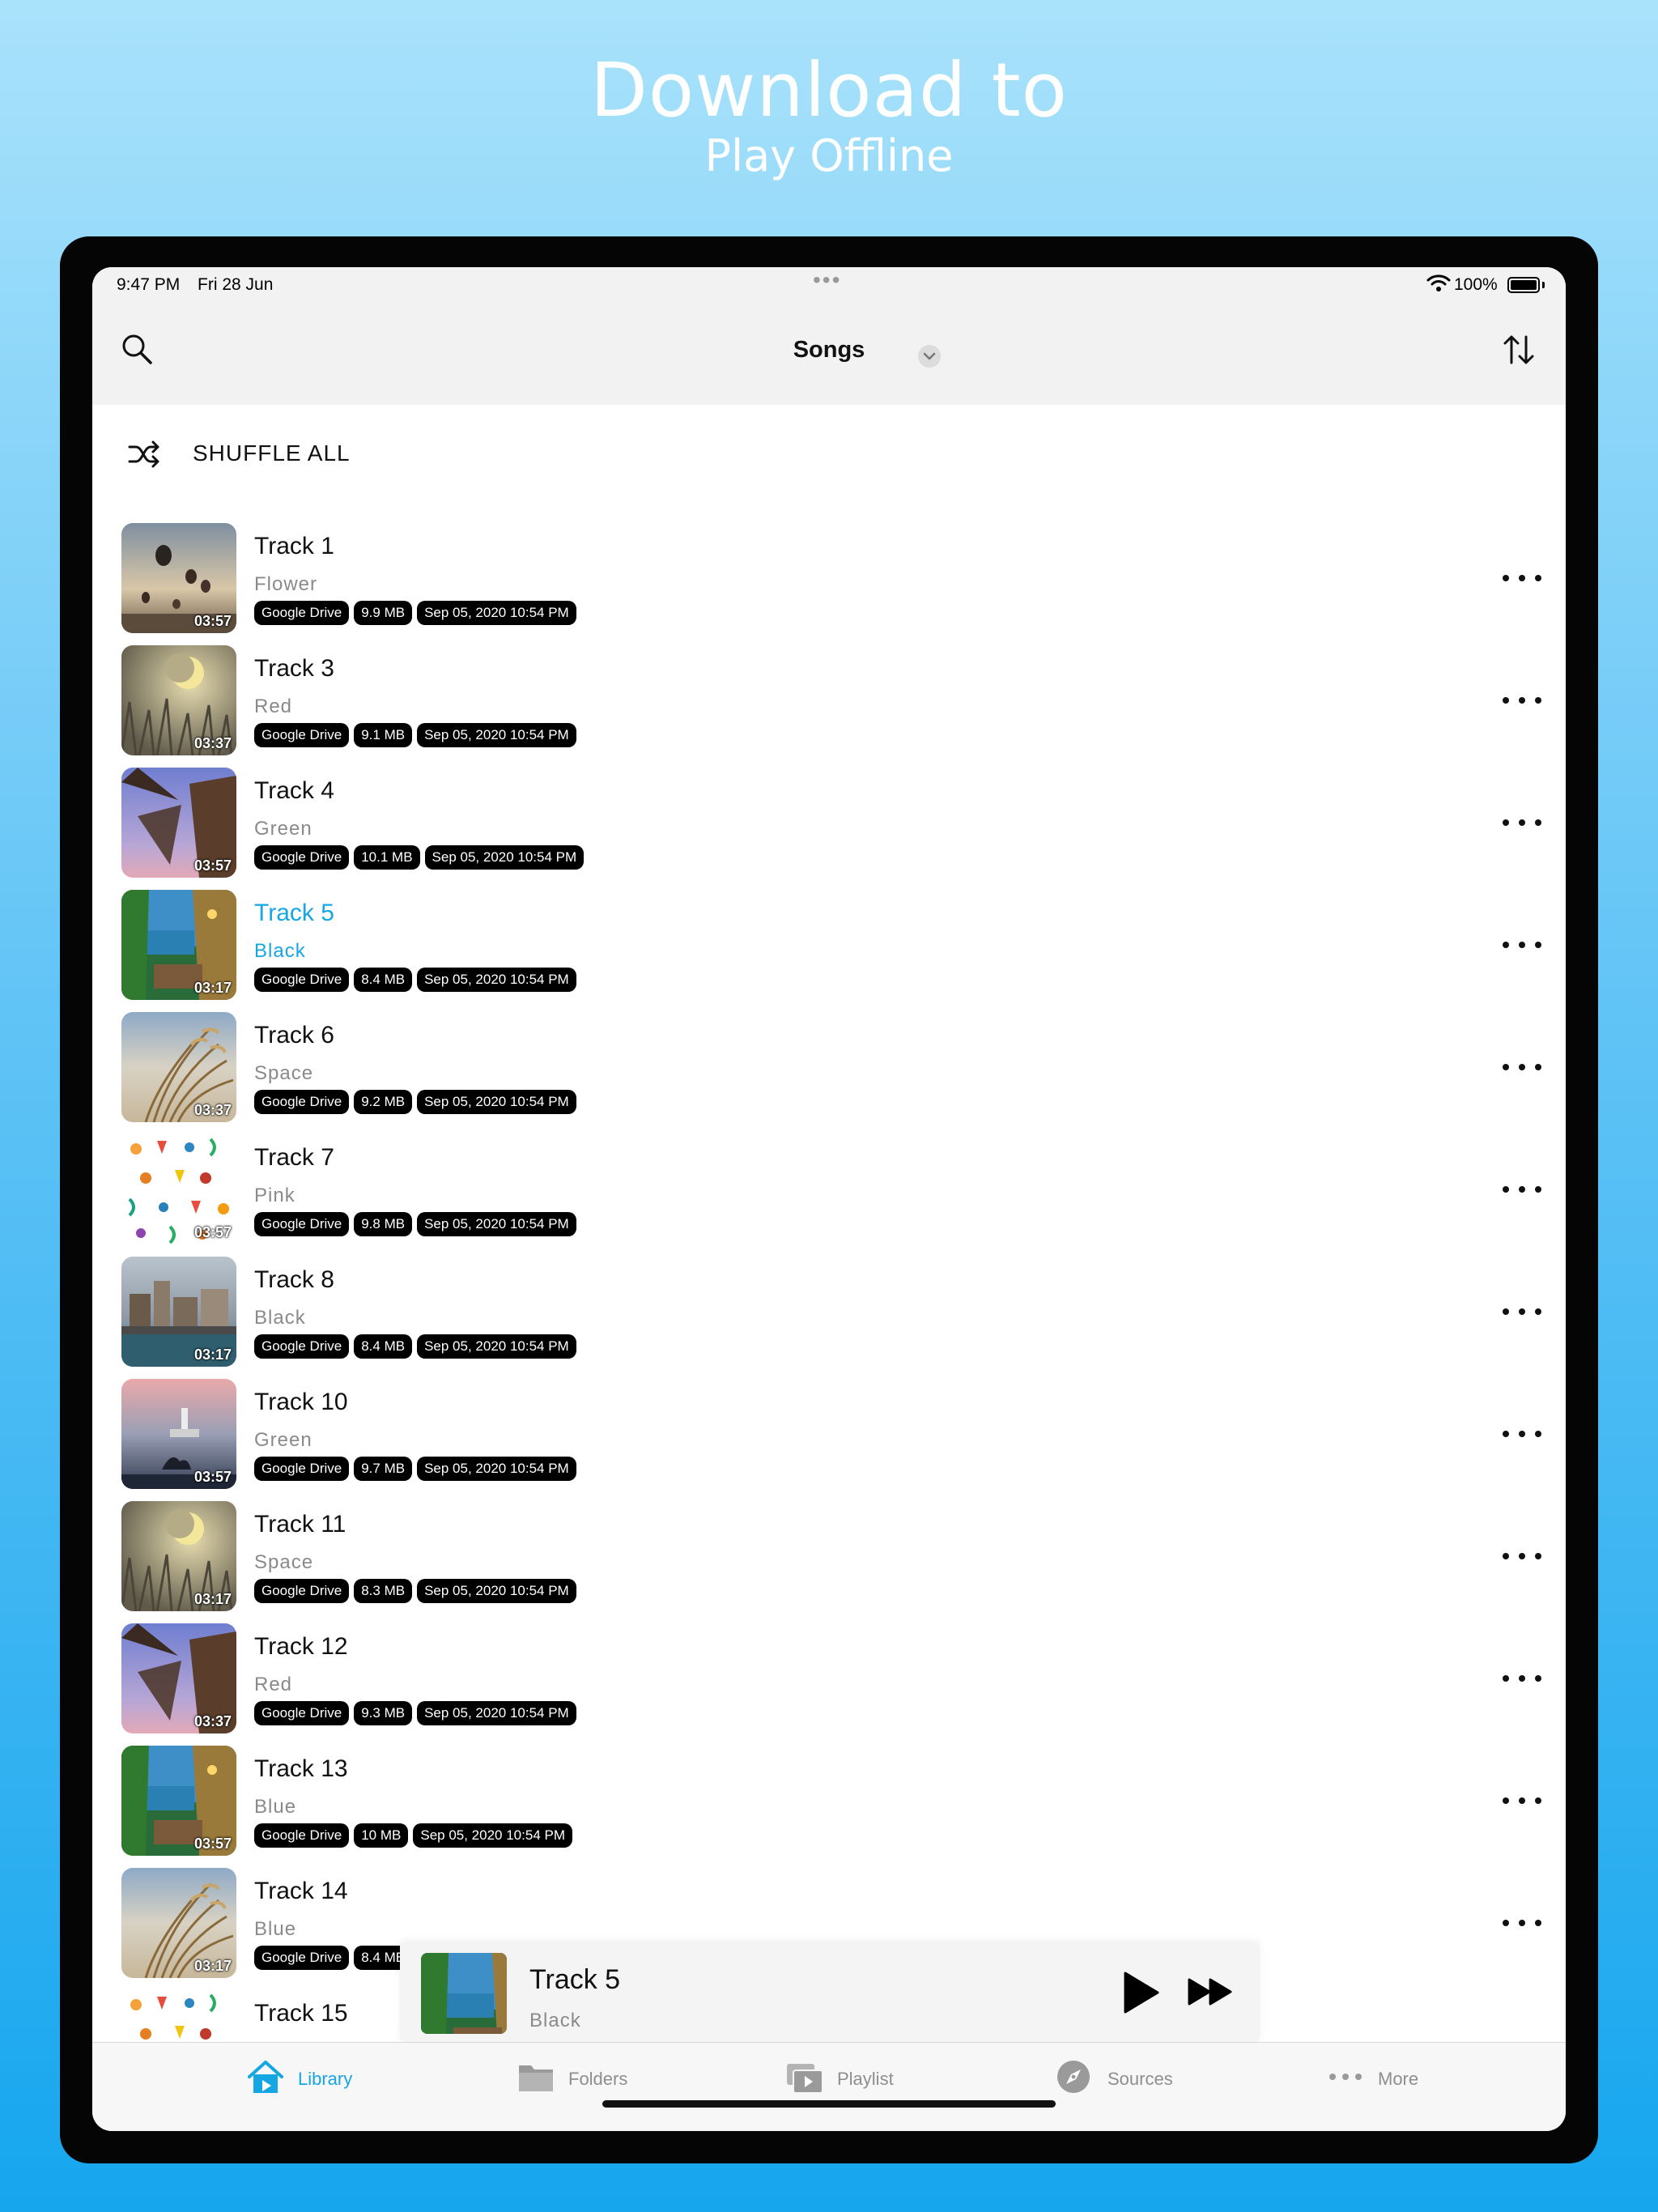 This screenshot has height=2212, width=1658. What do you see at coordinates (1345, 2077) in the screenshot?
I see `more-dots-icon` at bounding box center [1345, 2077].